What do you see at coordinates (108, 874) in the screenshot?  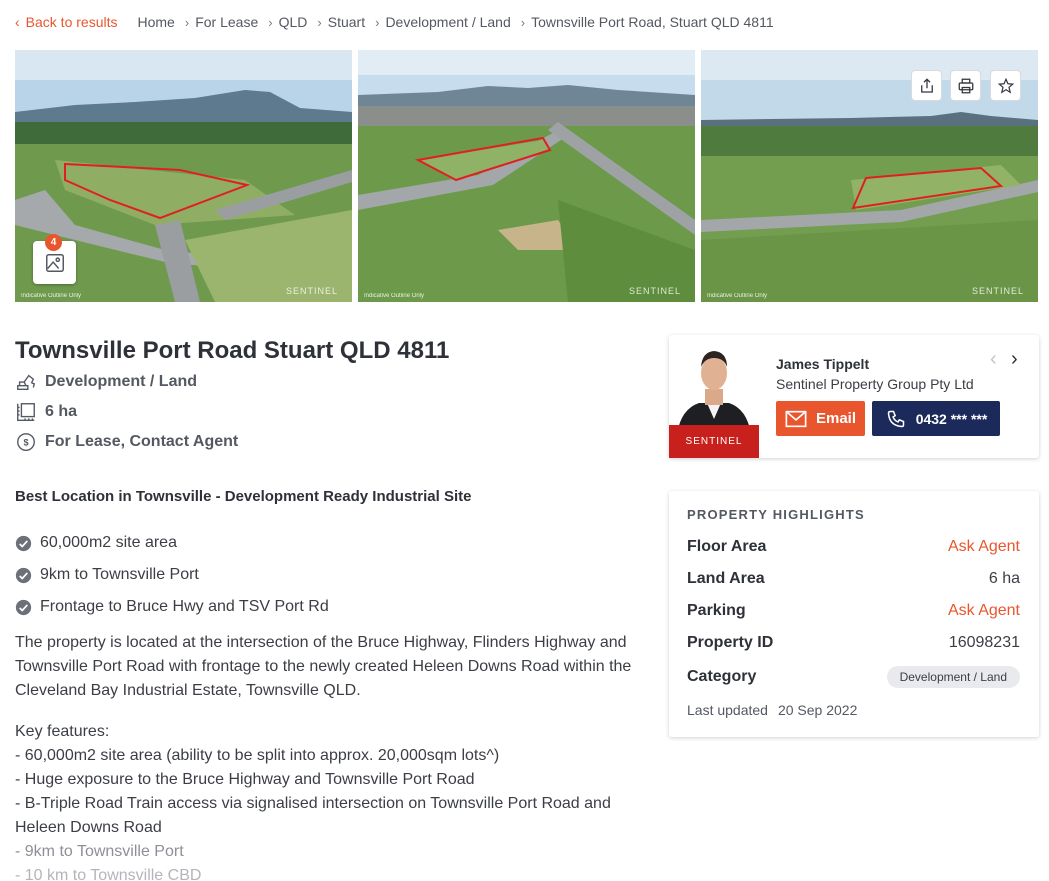 I see `feature-line: - 10 km to Townsville CBD` at bounding box center [108, 874].